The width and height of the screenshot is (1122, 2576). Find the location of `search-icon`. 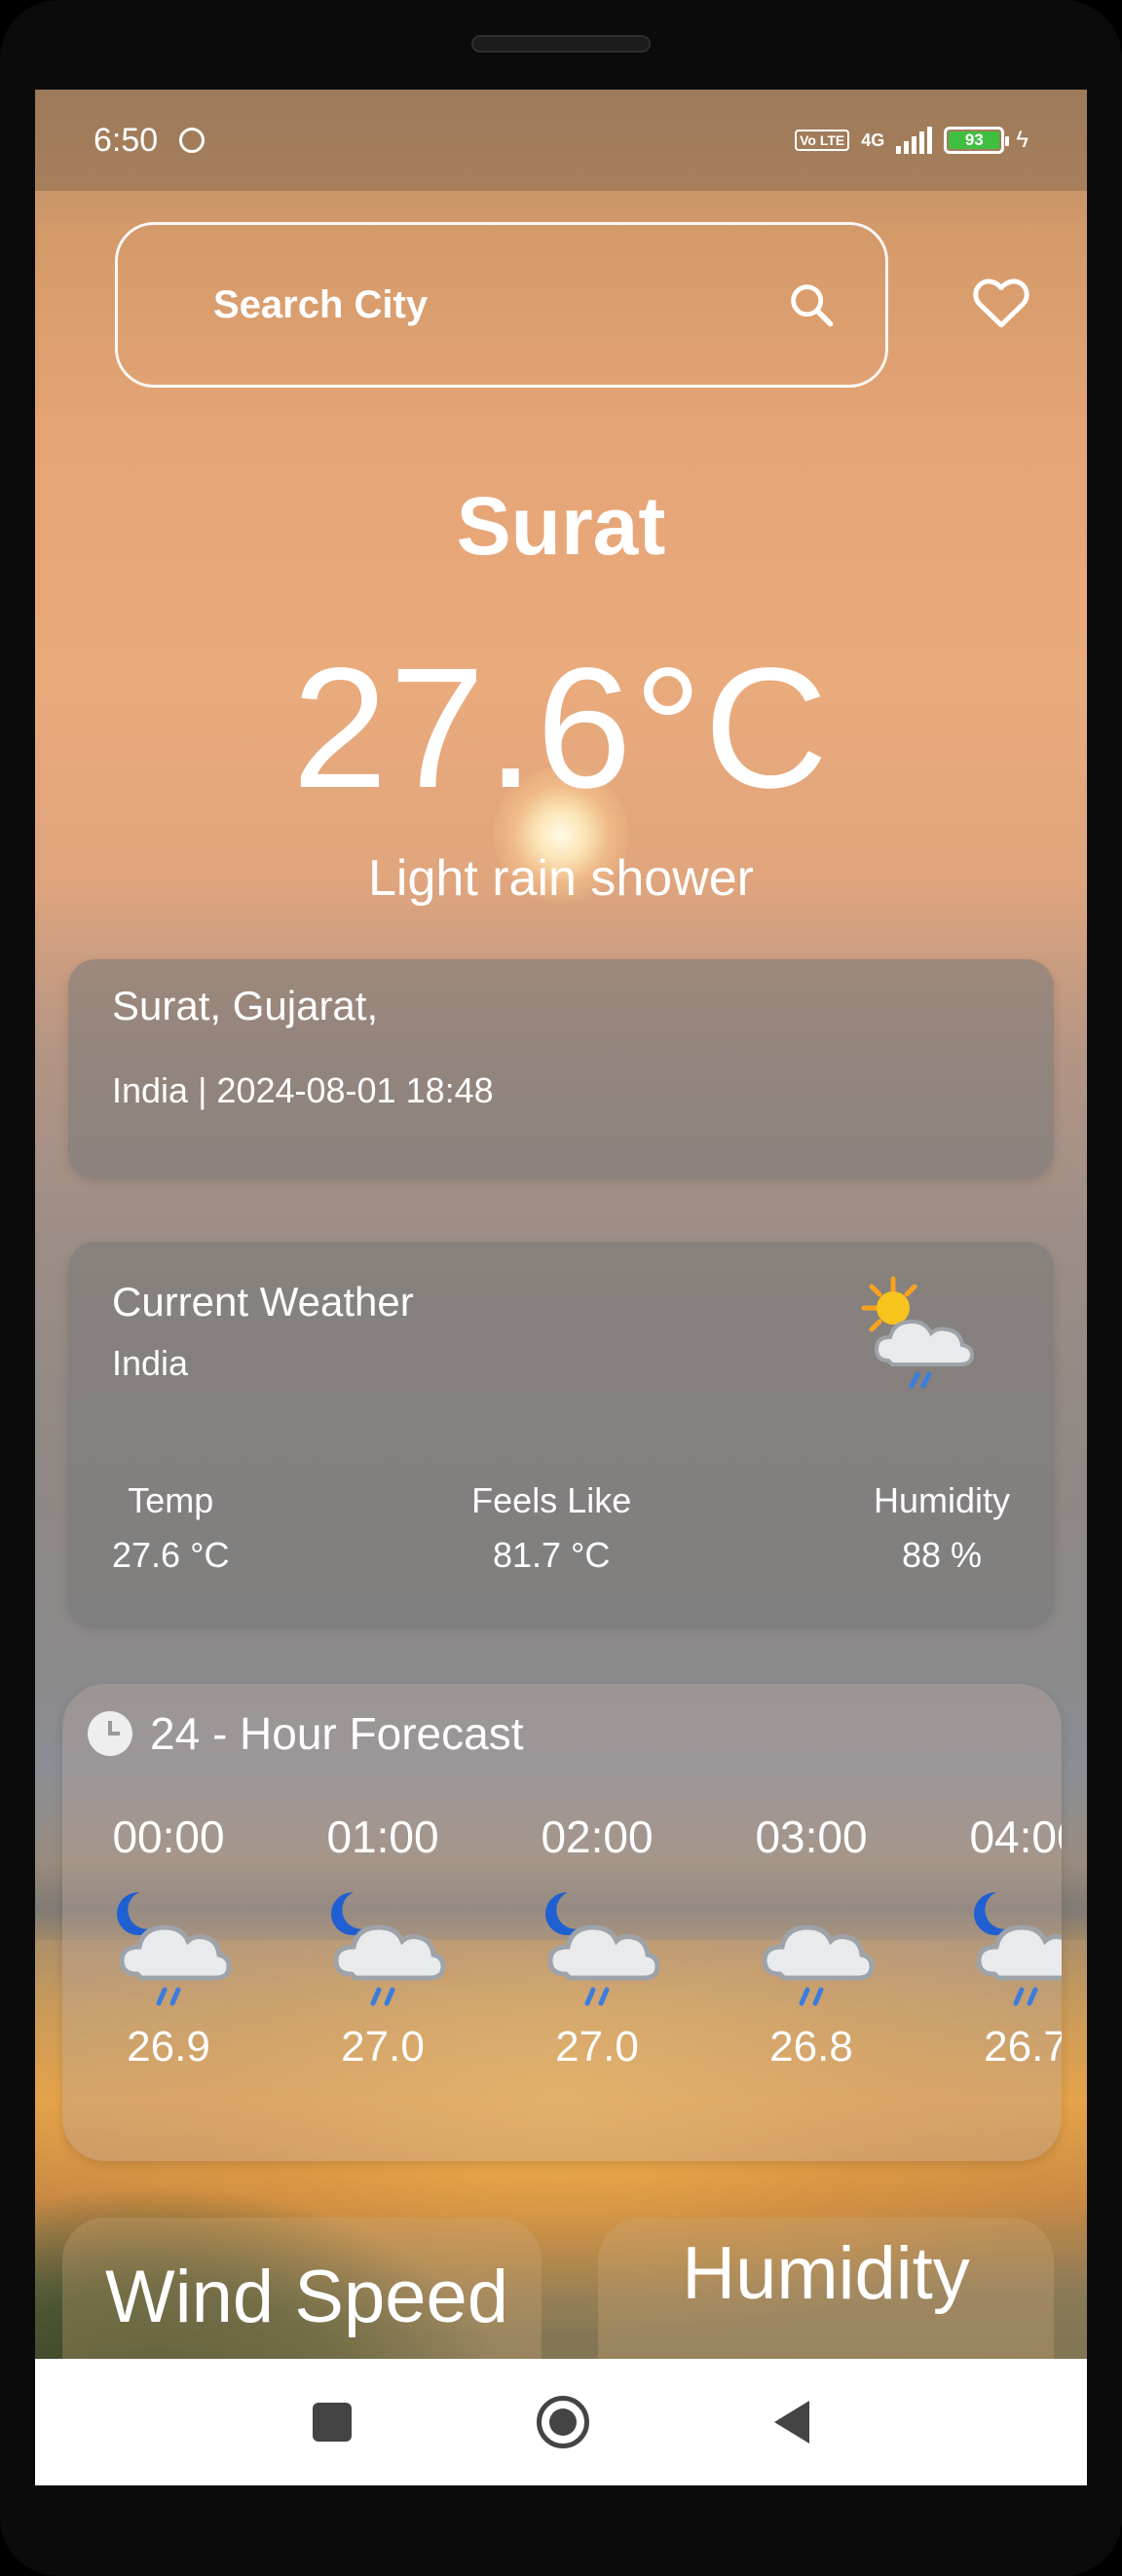

search-icon is located at coordinates (812, 305).